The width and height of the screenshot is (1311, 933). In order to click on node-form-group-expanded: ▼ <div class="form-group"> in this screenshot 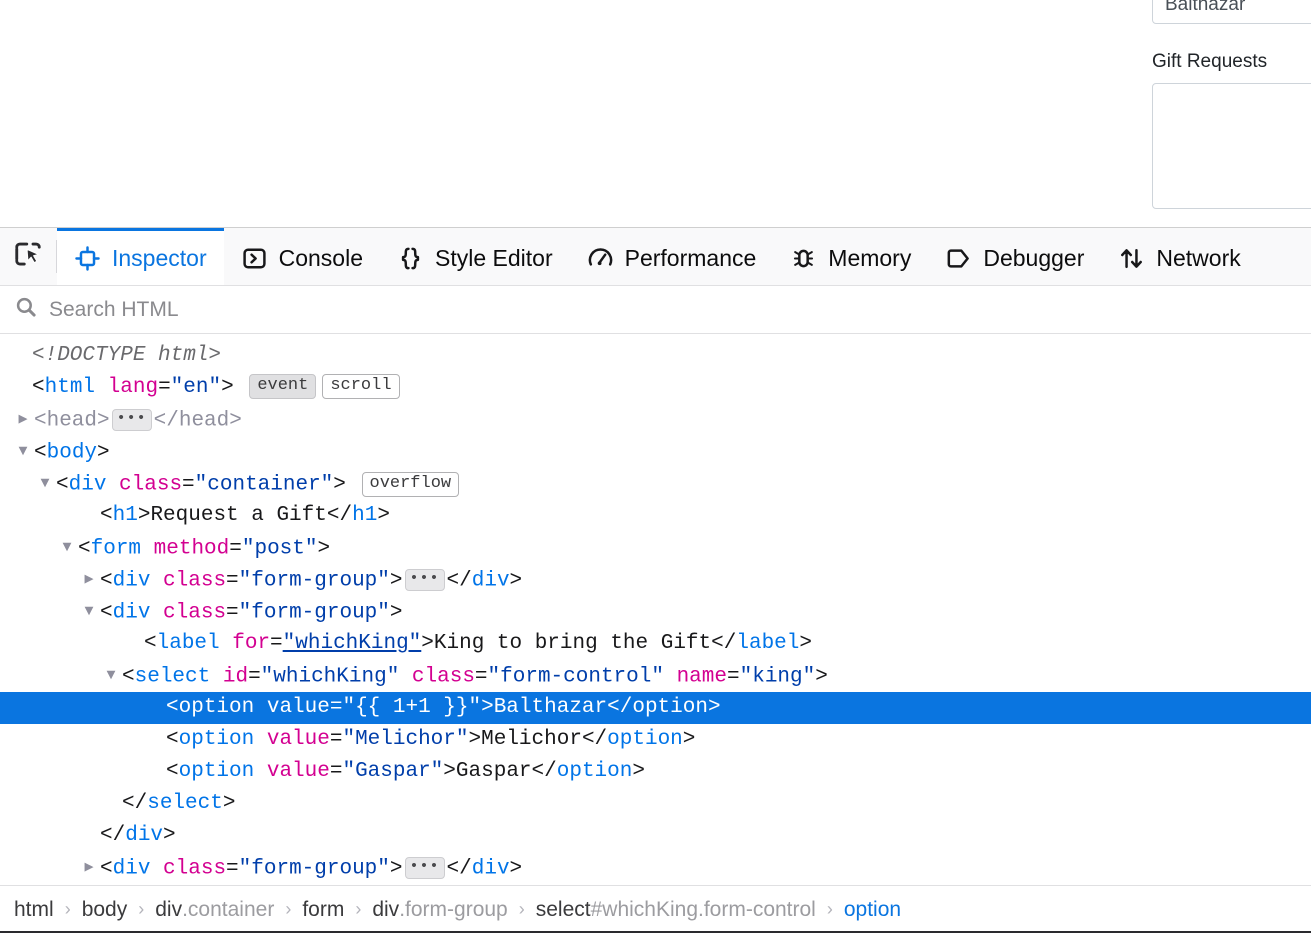, I will do `click(655, 612)`.